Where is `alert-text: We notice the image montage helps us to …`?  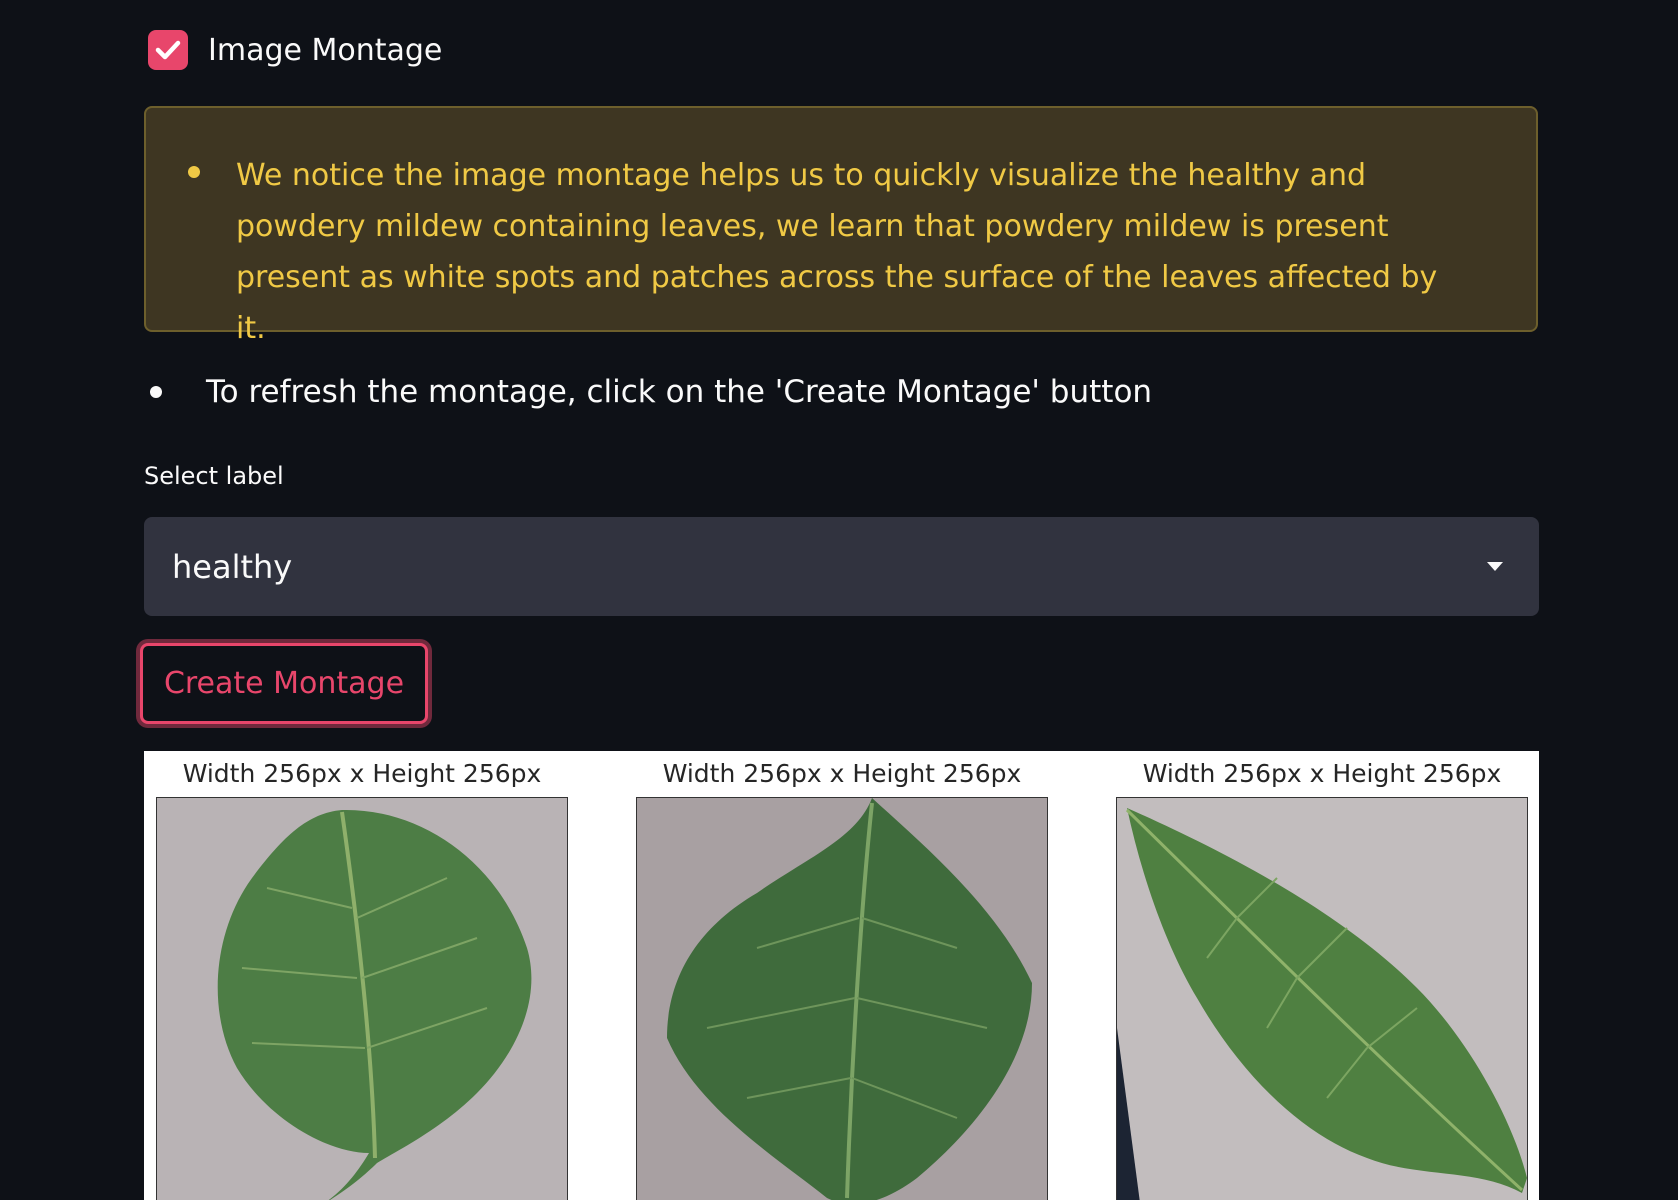
alert-text: We notice the image montage helps us to … is located at coordinates (837, 252).